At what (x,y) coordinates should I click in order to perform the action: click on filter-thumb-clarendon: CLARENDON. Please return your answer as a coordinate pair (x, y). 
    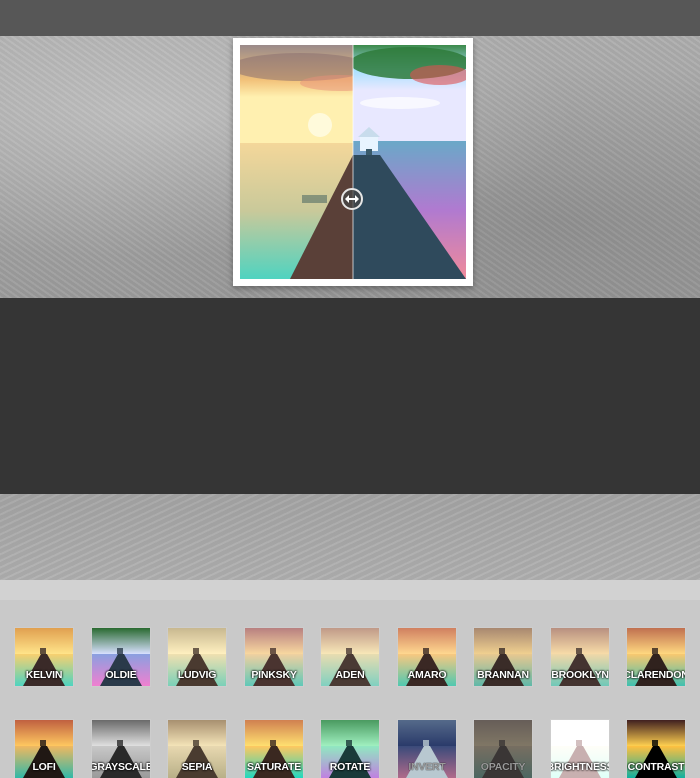
    Looking at the image, I should click on (656, 657).